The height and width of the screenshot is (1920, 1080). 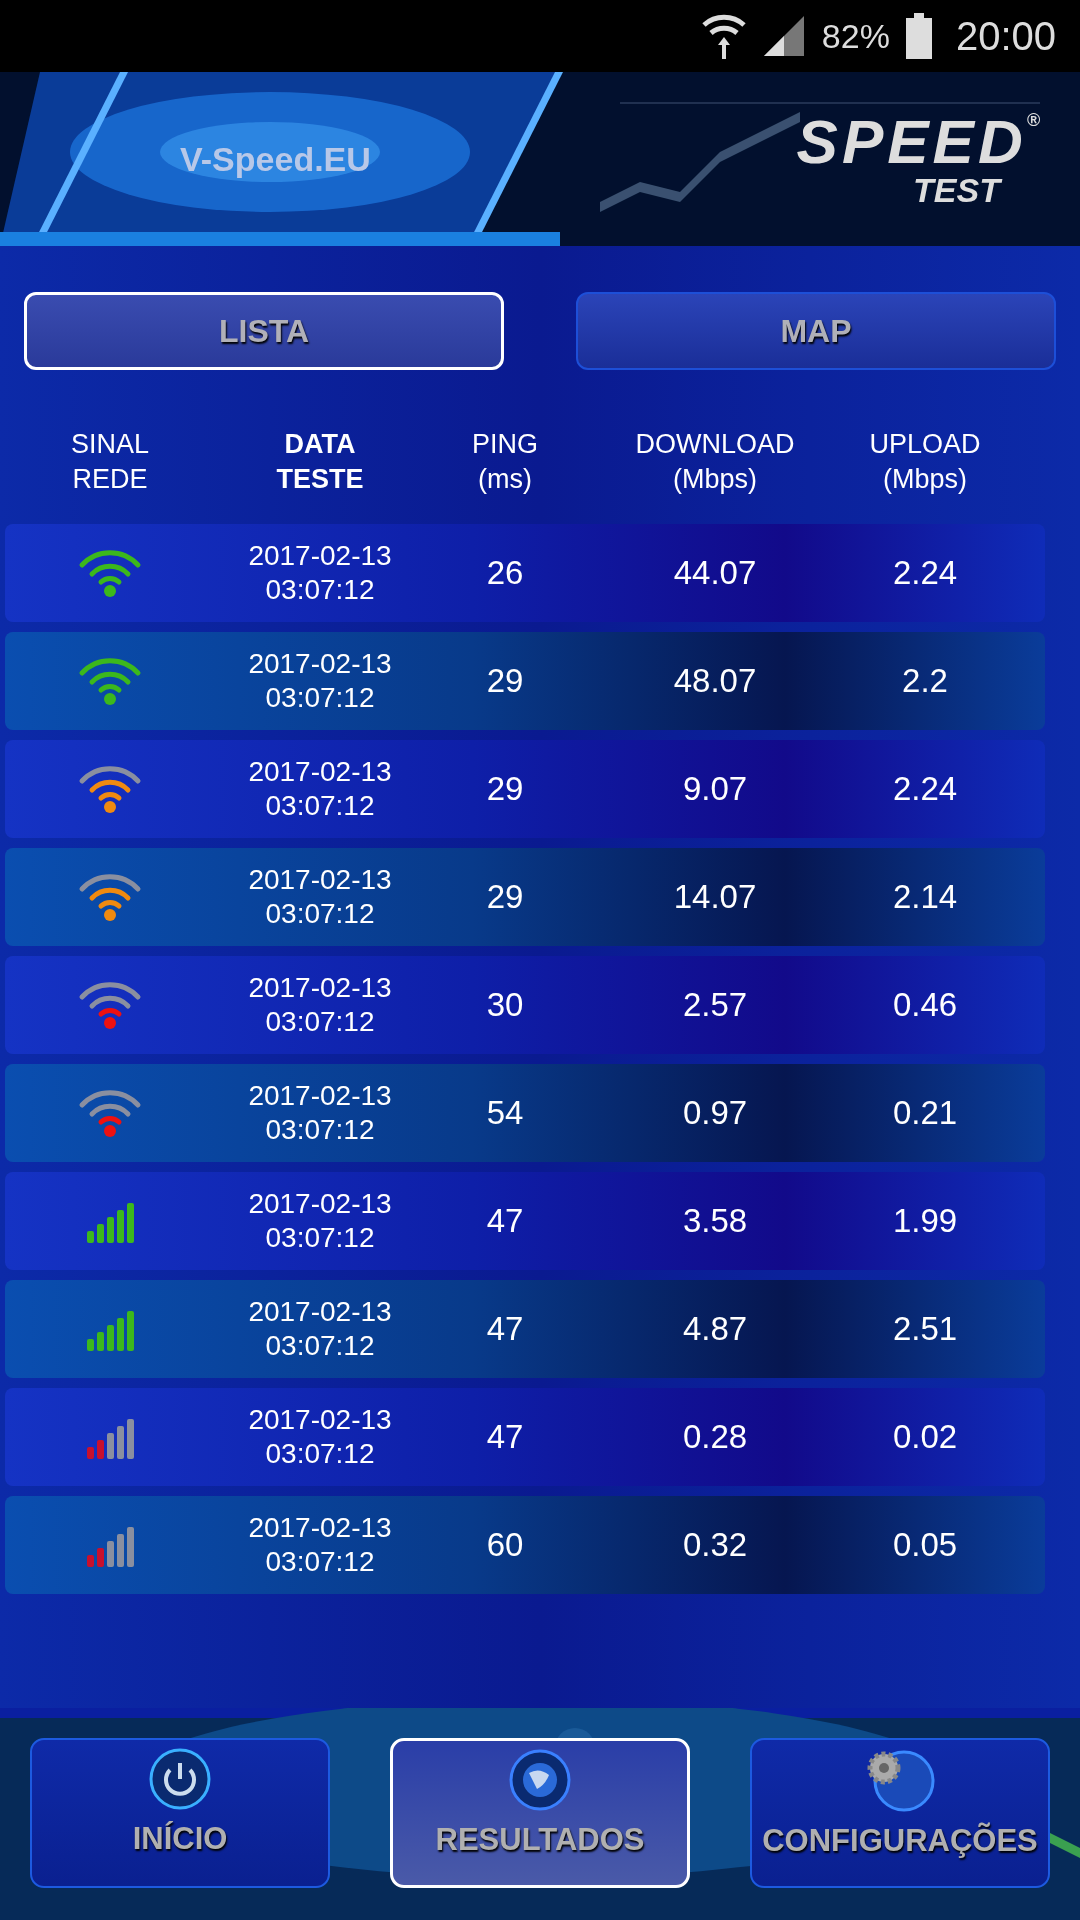 What do you see at coordinates (1005, 36) in the screenshot?
I see `clock: 20:00` at bounding box center [1005, 36].